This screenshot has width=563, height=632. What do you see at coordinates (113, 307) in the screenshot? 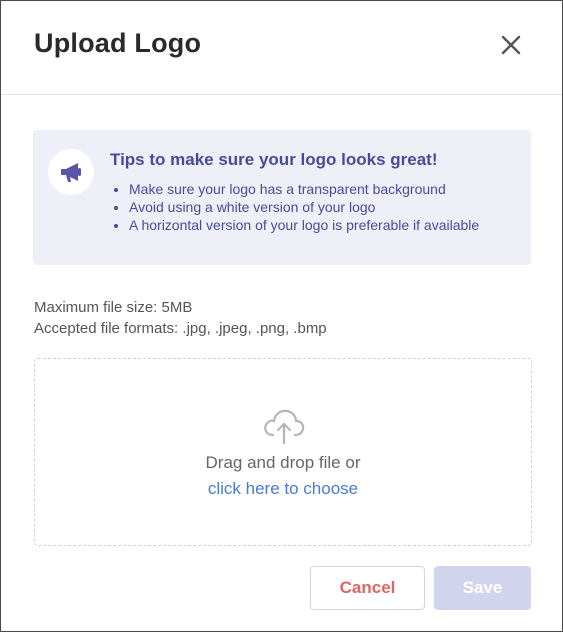
I see `max-file-size-text: Maximum file size: 5MB` at bounding box center [113, 307].